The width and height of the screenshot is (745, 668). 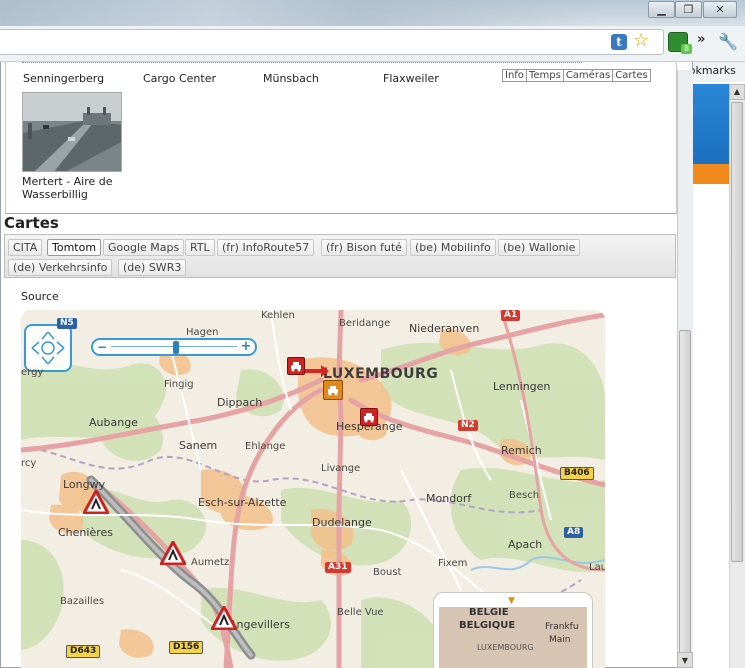 What do you see at coordinates (317, 371) in the screenshot?
I see `traffic-direction-arrow-icon` at bounding box center [317, 371].